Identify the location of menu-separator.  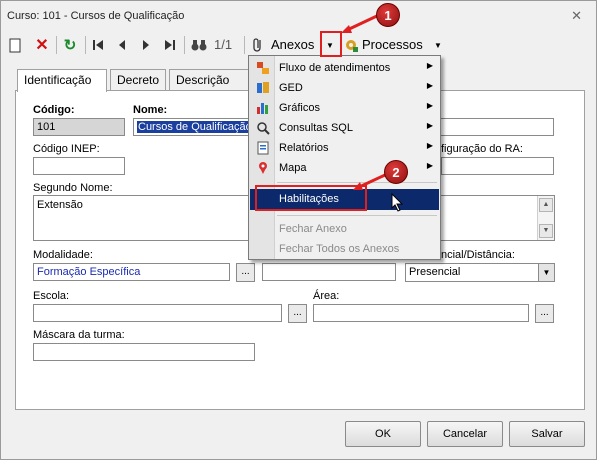
(357, 215).